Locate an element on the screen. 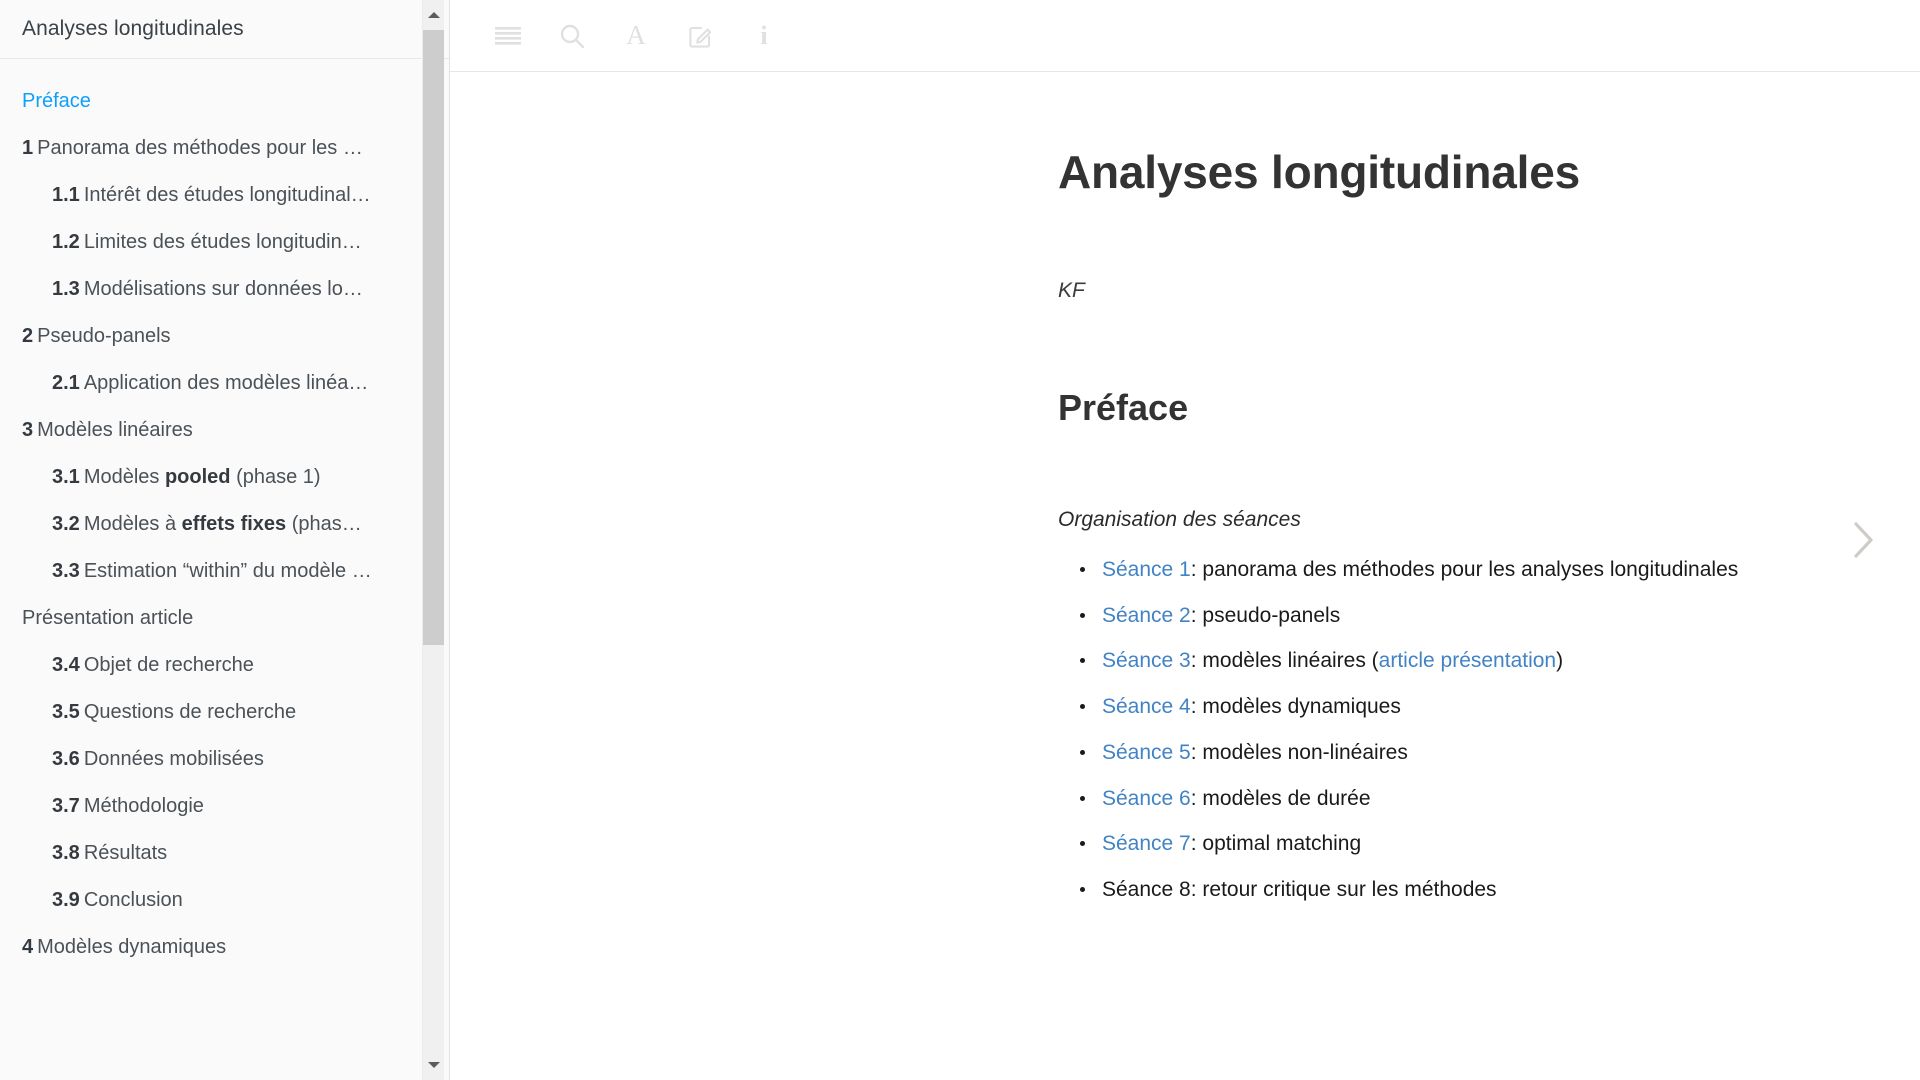 This screenshot has height=1080, width=1920. toc-number: 3.6 is located at coordinates (66, 758).